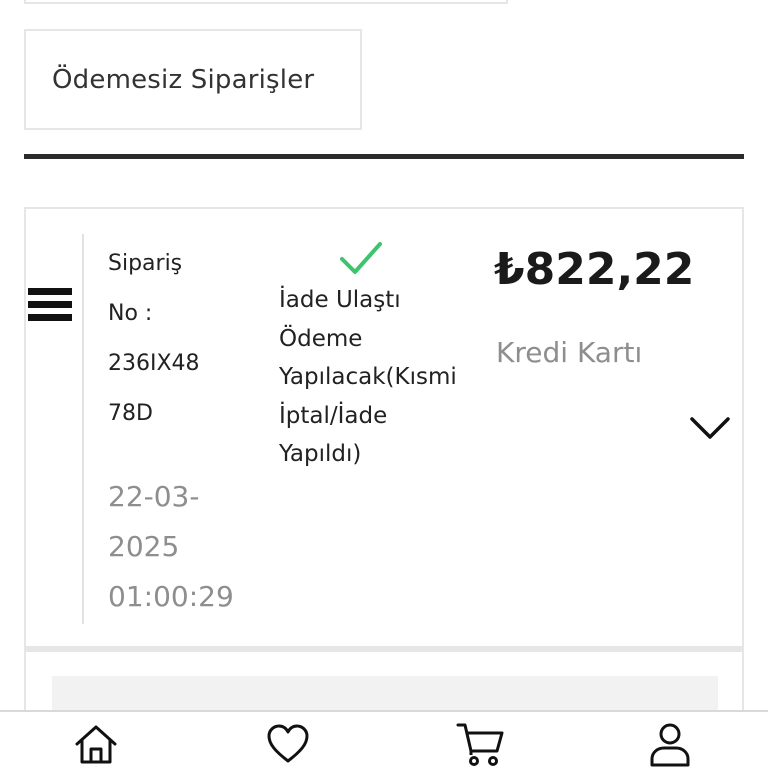 This screenshot has width=768, height=770. What do you see at coordinates (340, 300) in the screenshot?
I see `order-status-line: İade Ulaştı` at bounding box center [340, 300].